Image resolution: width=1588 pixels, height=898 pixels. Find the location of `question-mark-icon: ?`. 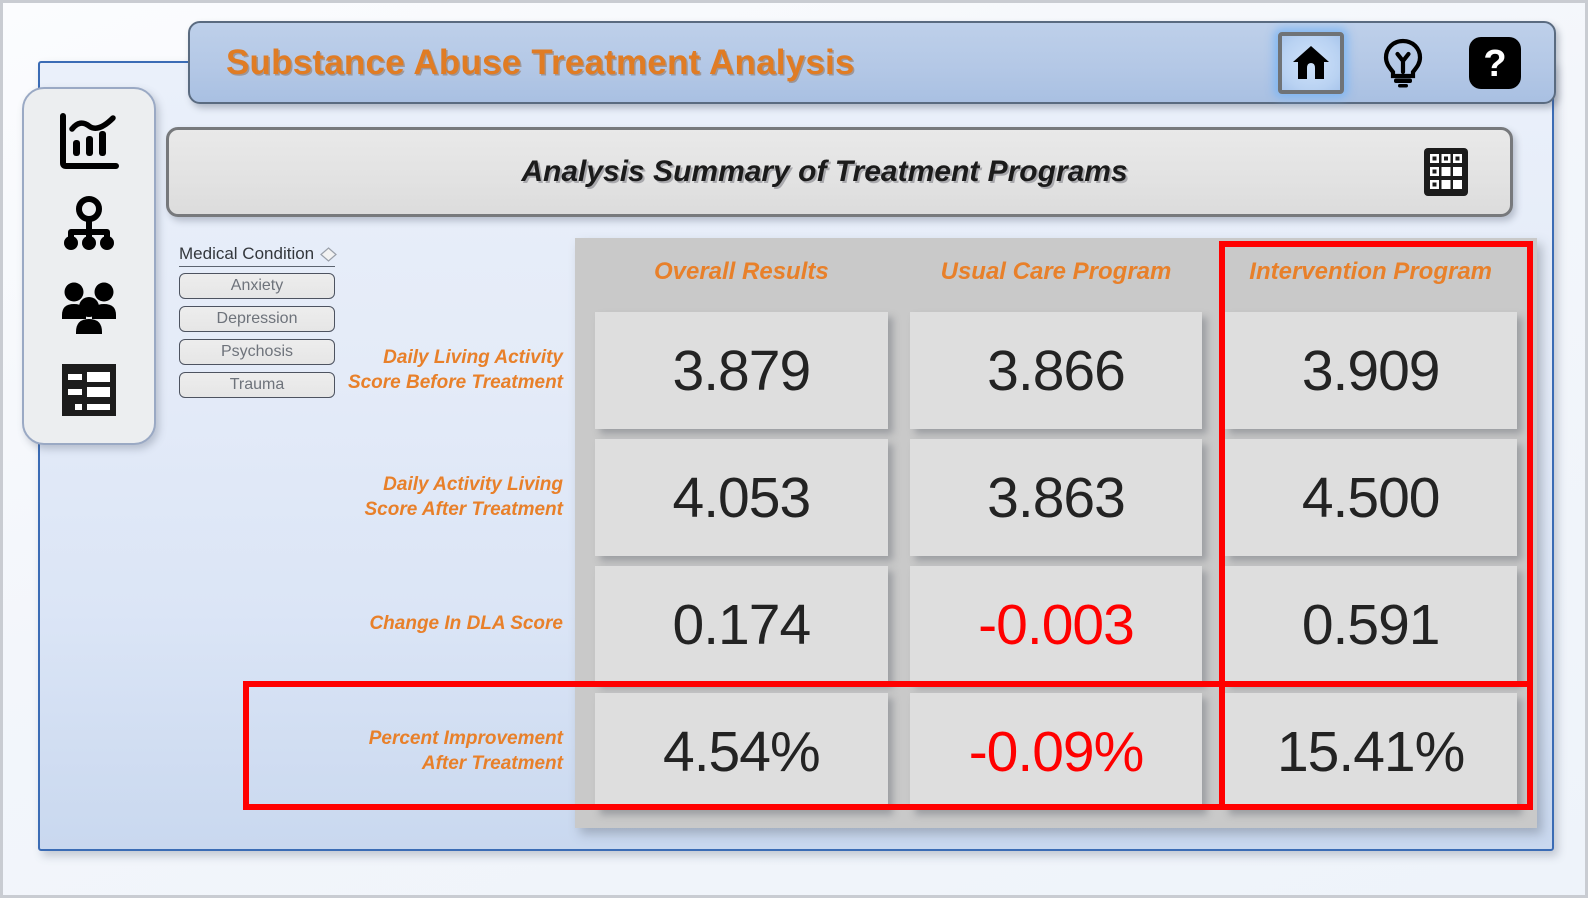

question-mark-icon: ? is located at coordinates (1495, 63).